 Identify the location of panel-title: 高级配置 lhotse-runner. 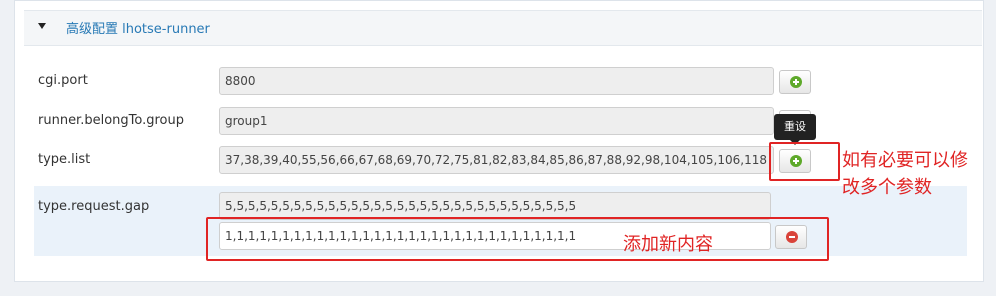
(138, 27).